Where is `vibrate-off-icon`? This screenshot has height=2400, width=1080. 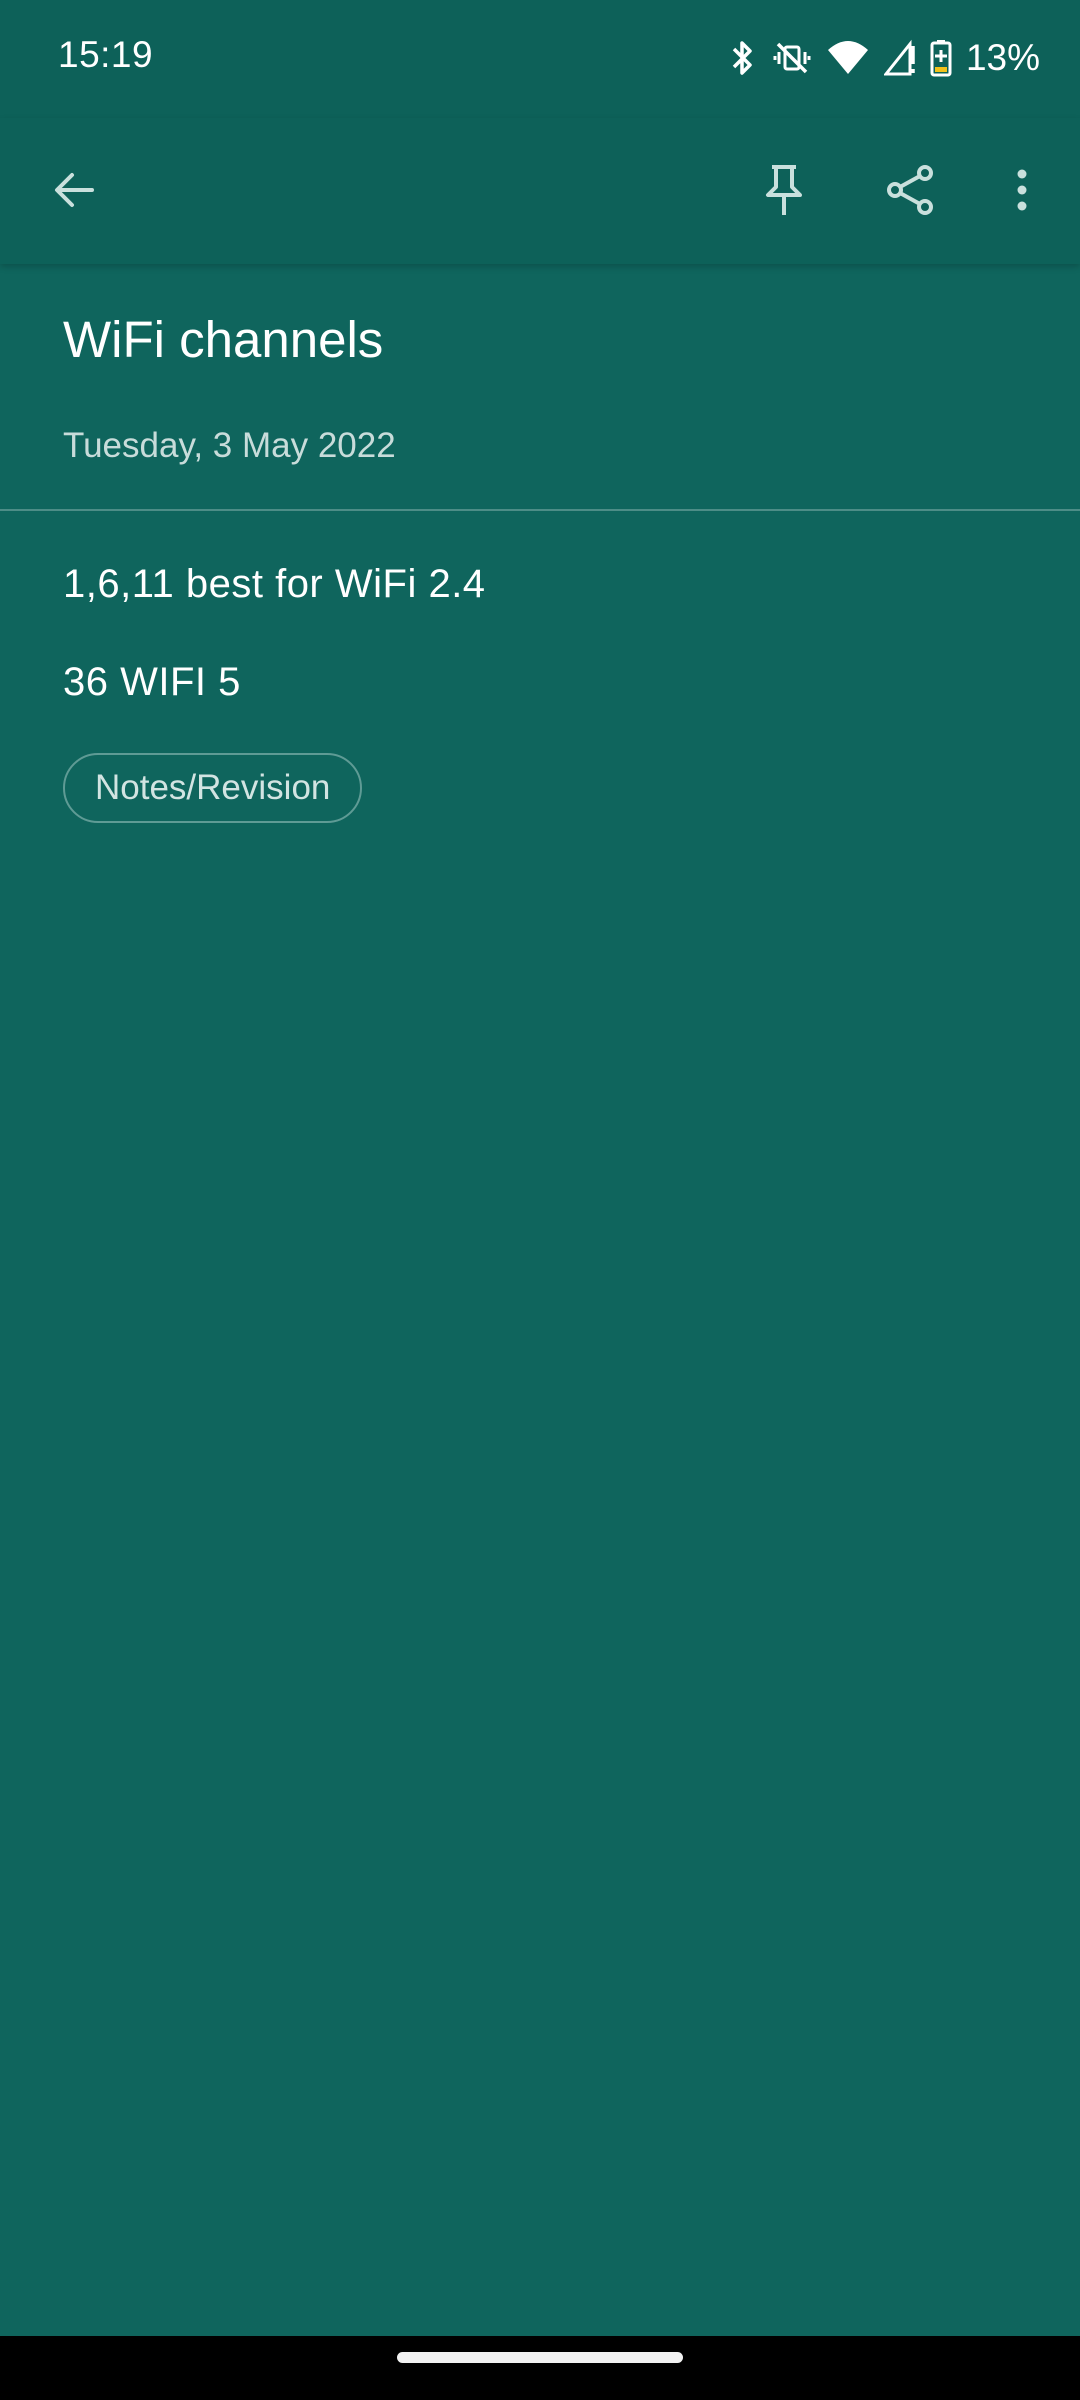 vibrate-off-icon is located at coordinates (792, 58).